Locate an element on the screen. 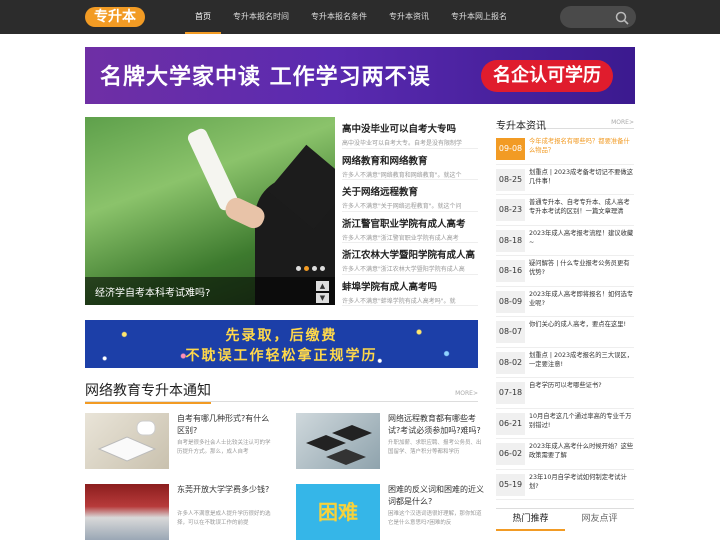 The width and height of the screenshot is (720, 544). card-title: 困难的反义词和困难的近义词都是什么? is located at coordinates (437, 496).